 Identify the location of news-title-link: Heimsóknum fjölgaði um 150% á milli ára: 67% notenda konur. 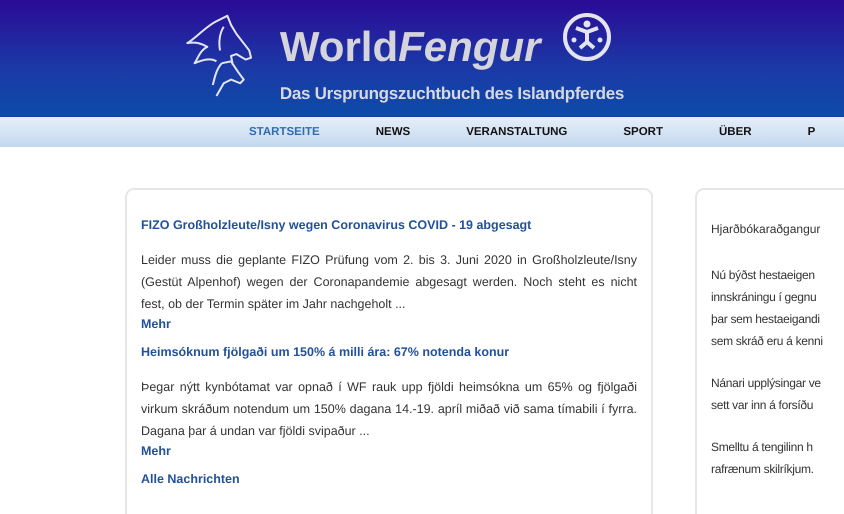
(389, 352).